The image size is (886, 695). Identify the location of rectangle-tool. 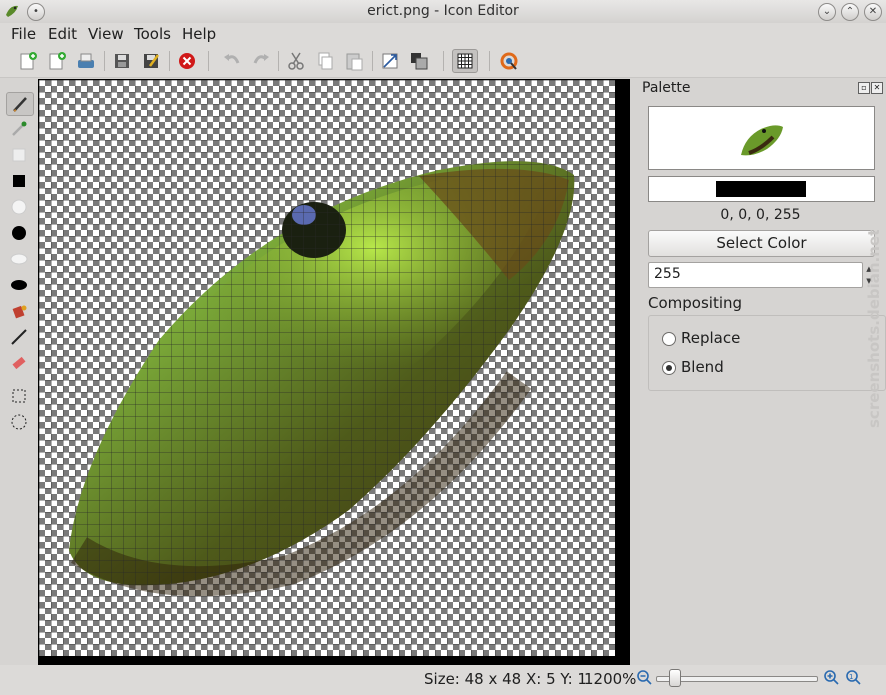
(19, 155).